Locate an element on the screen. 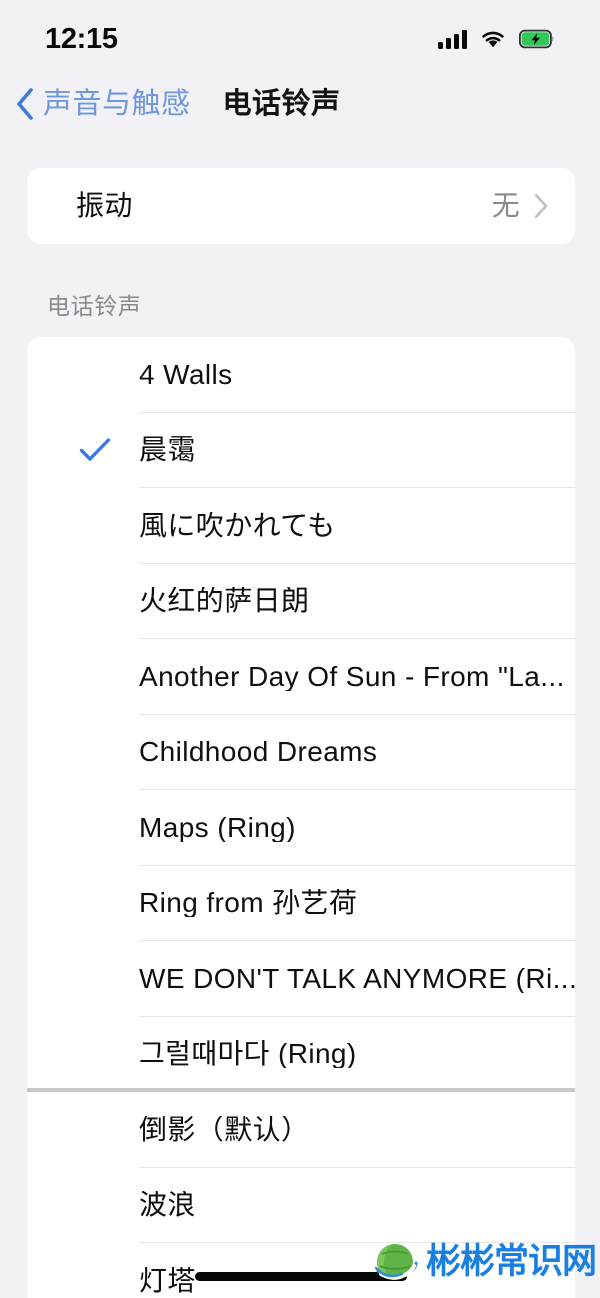 Image resolution: width=600 pixels, height=1298 pixels. ringtone-row: 風に吹かれても is located at coordinates (301, 526).